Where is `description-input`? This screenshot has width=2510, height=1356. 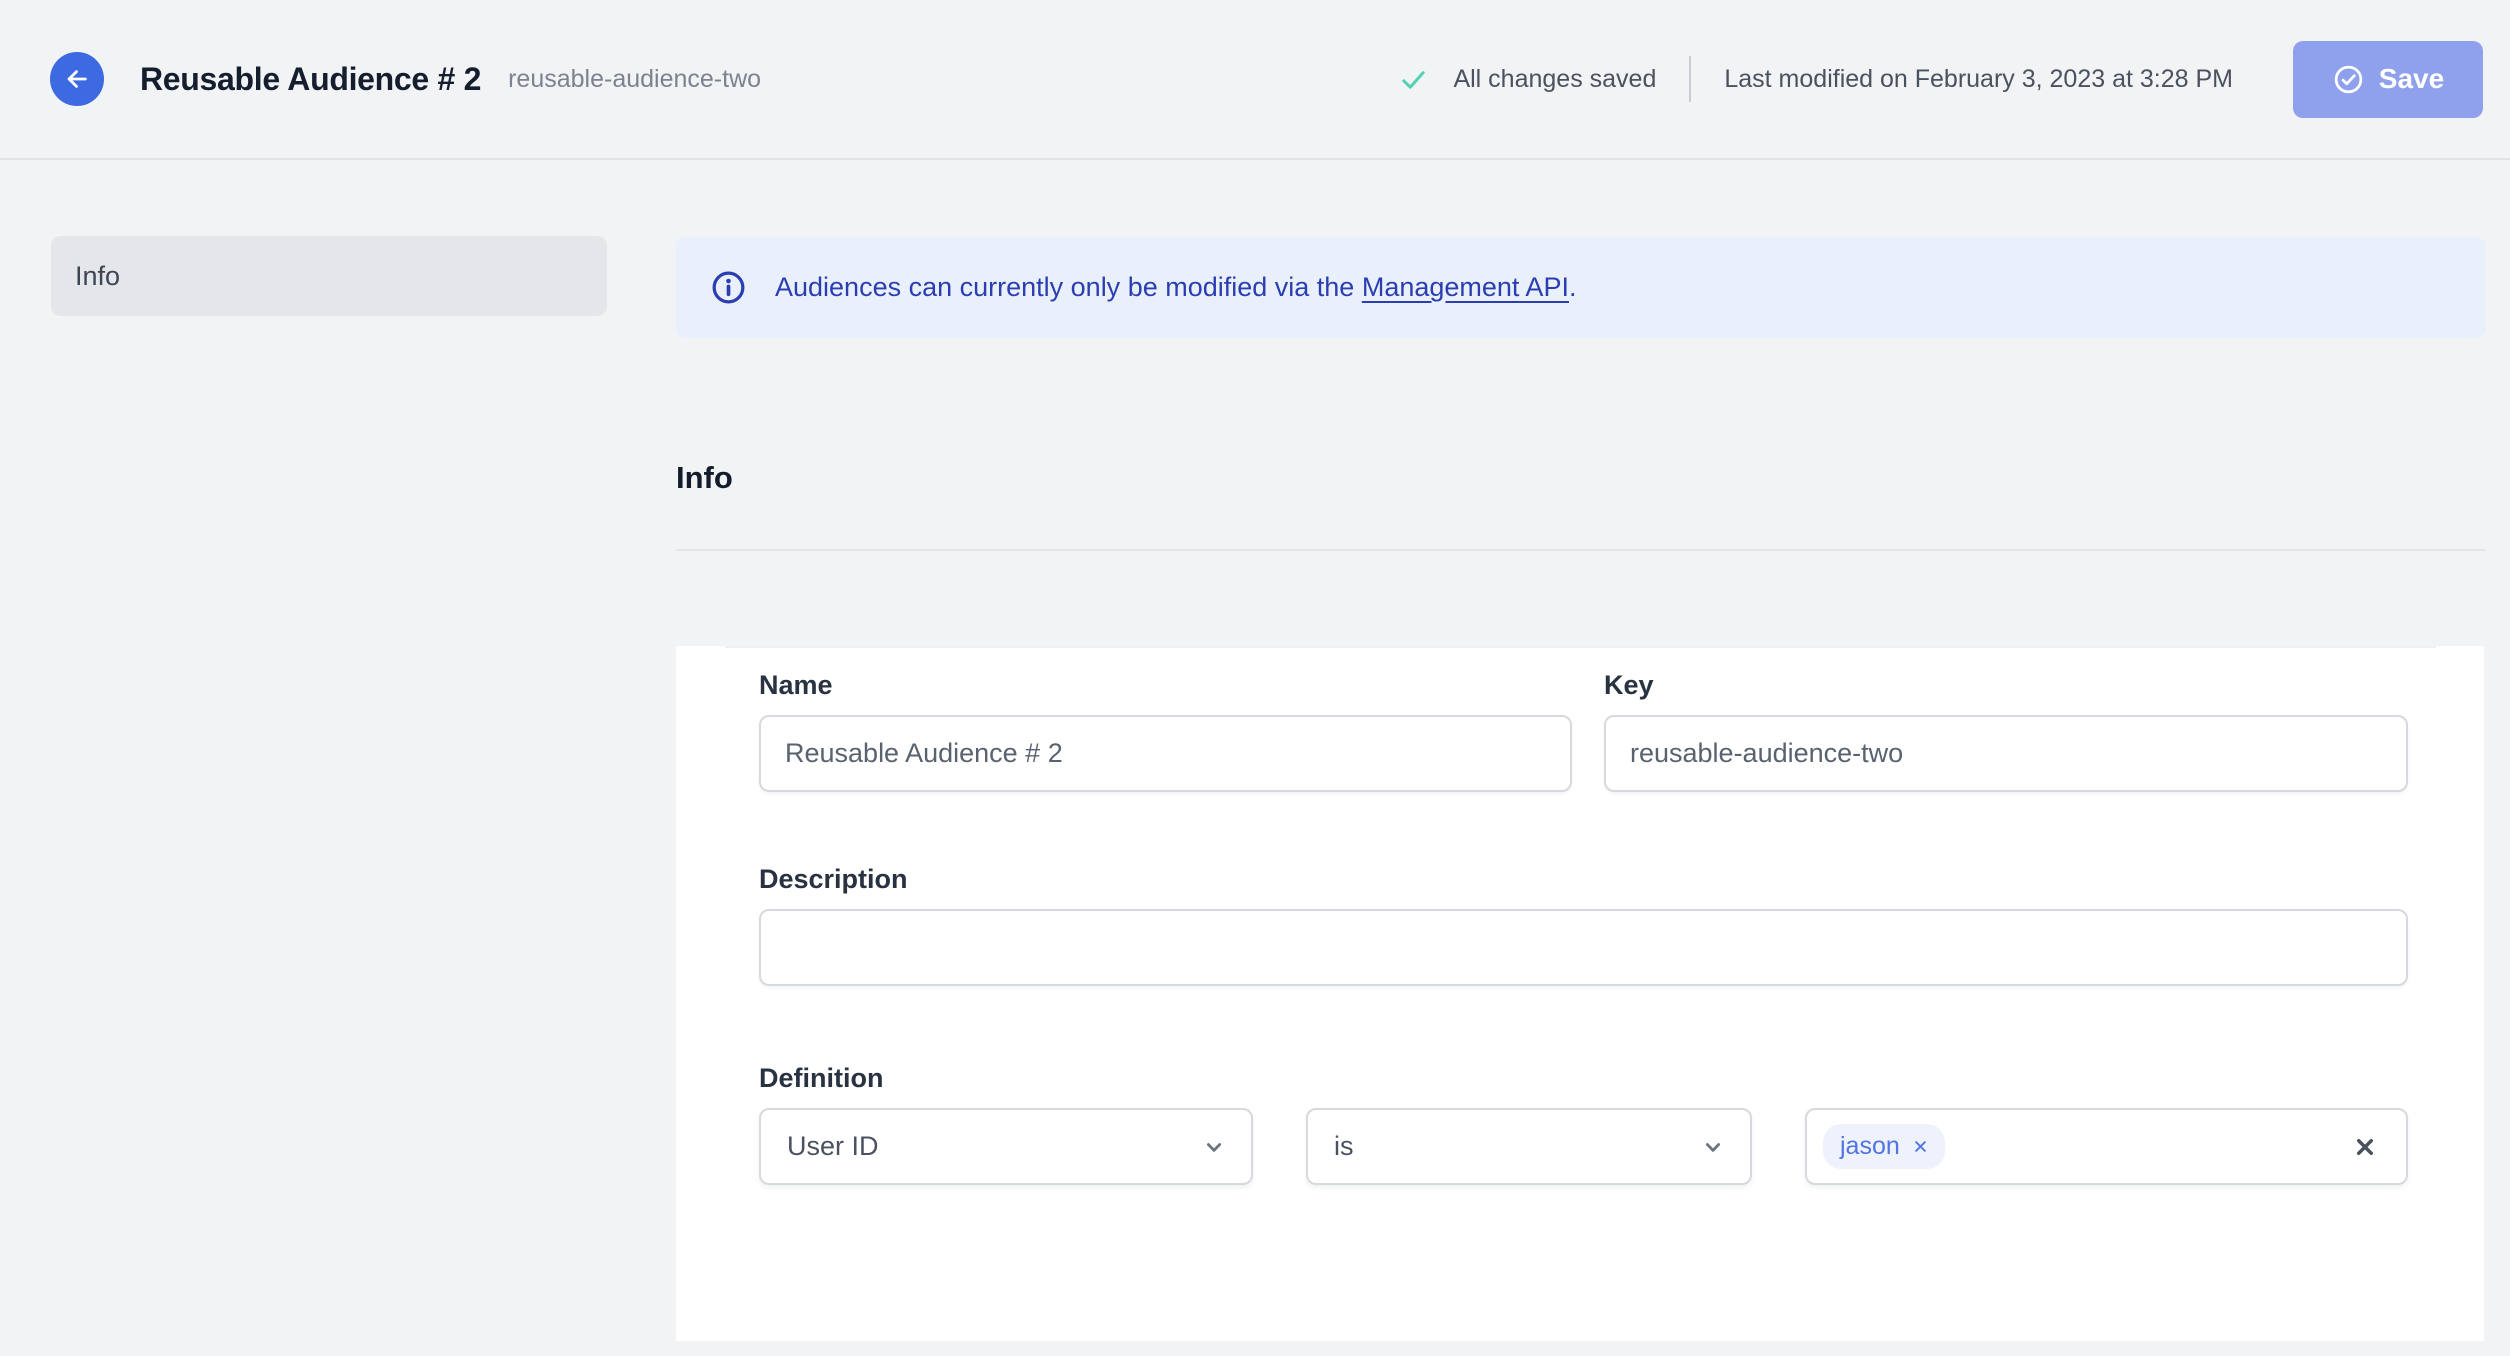 description-input is located at coordinates (1583, 947).